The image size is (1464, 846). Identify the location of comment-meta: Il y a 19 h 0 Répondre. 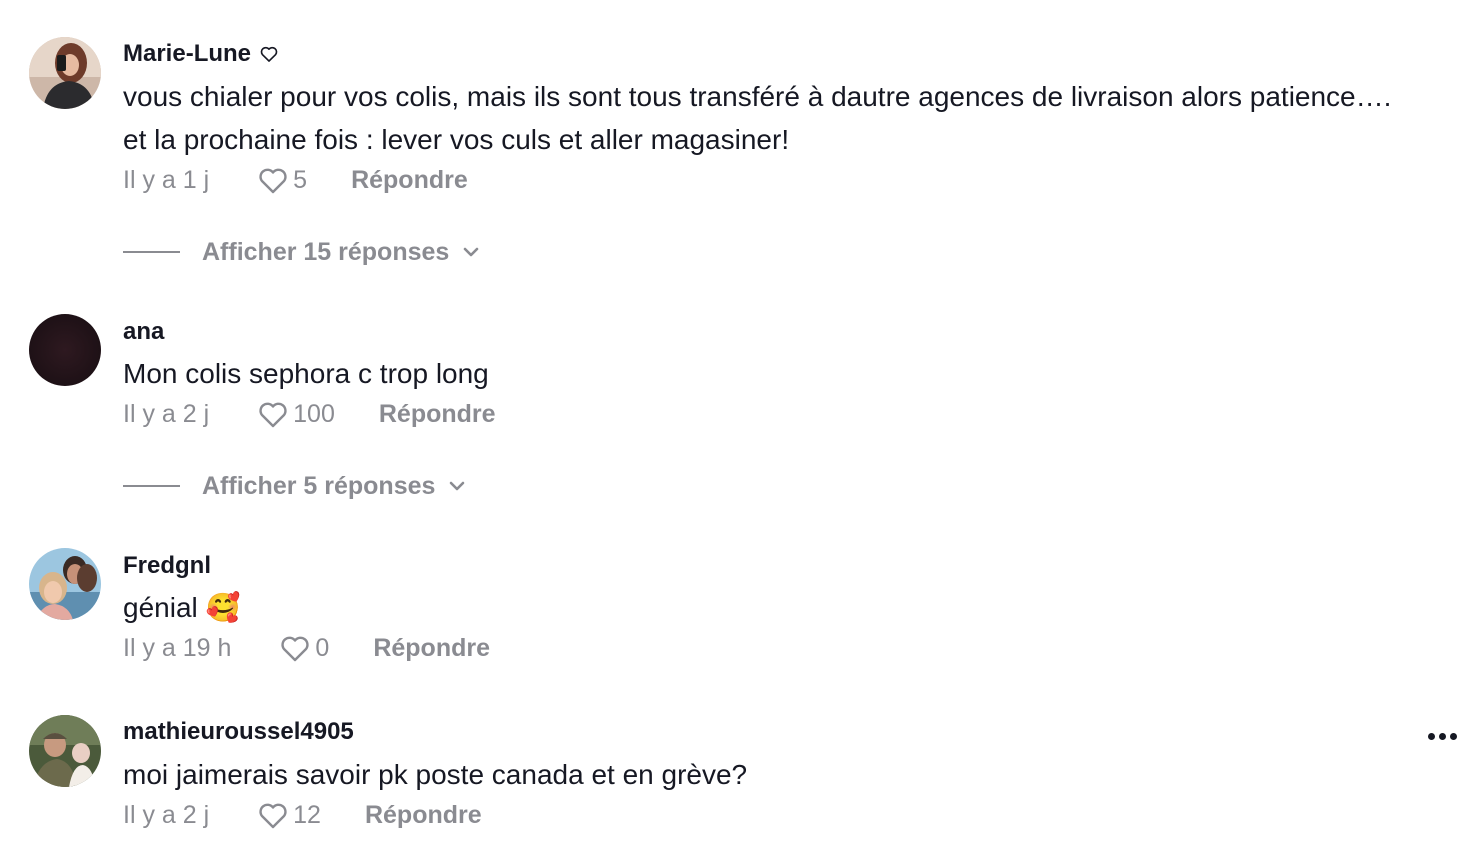
(306, 648).